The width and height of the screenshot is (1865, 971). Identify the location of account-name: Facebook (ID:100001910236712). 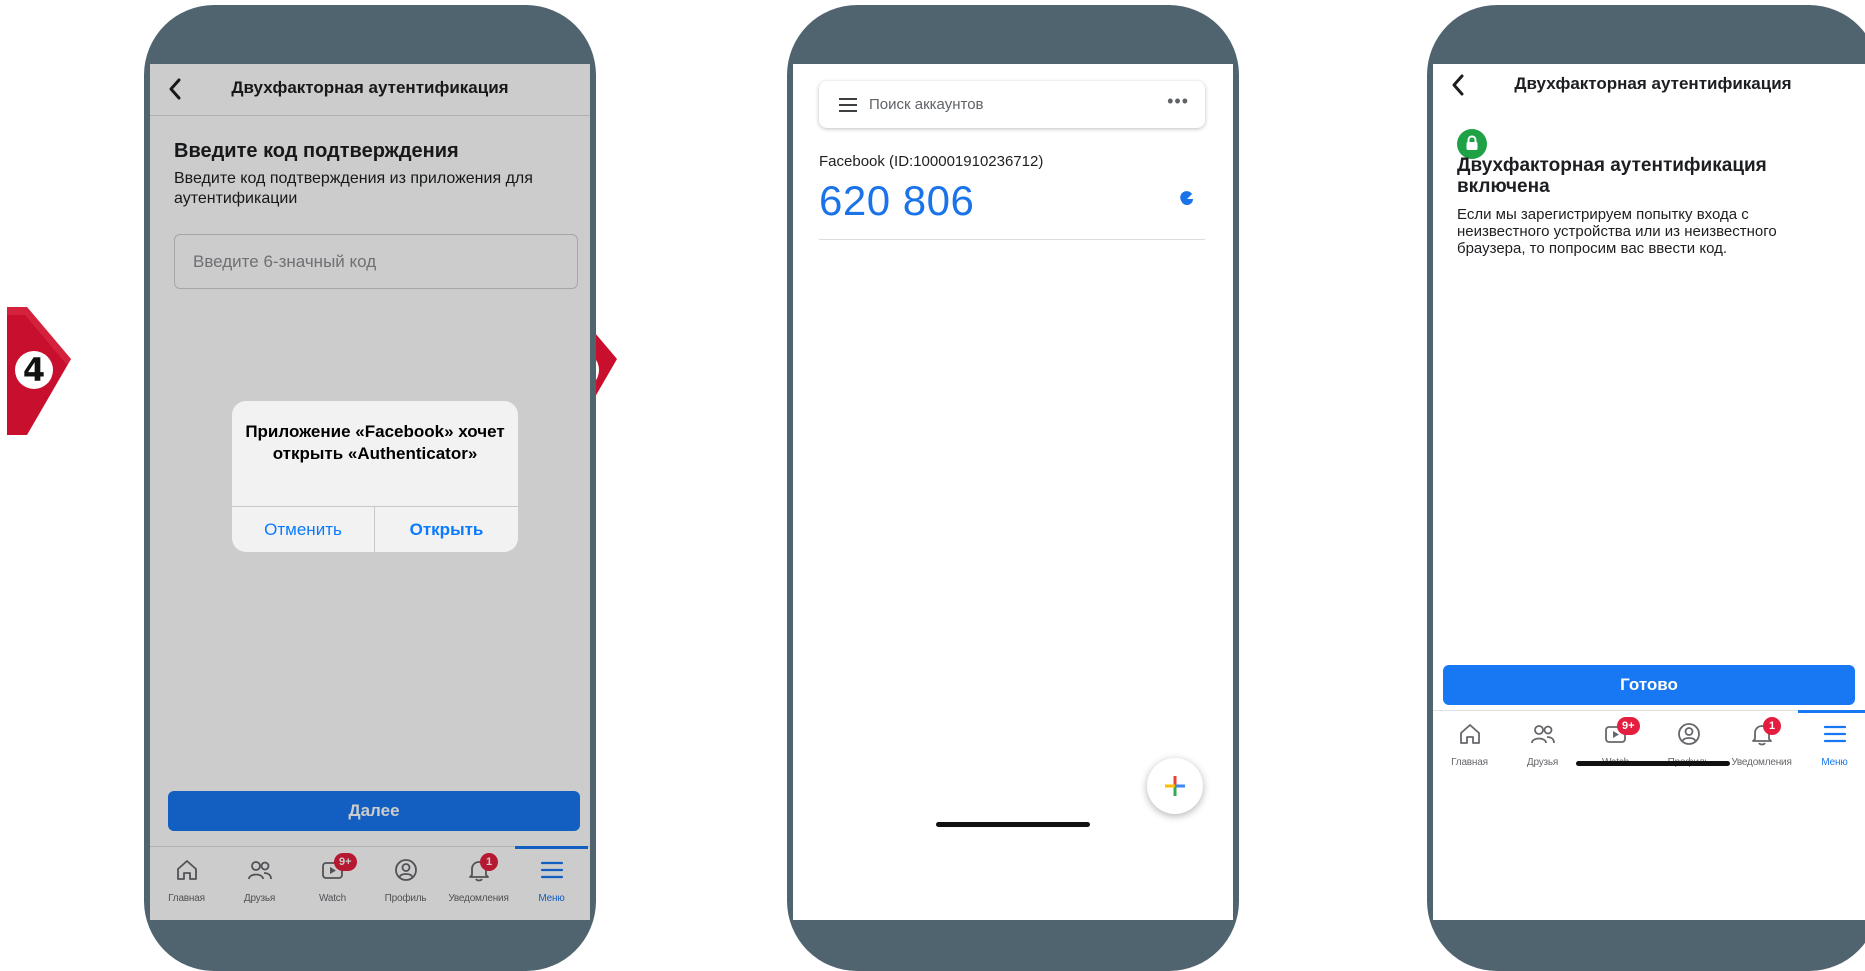
(931, 161).